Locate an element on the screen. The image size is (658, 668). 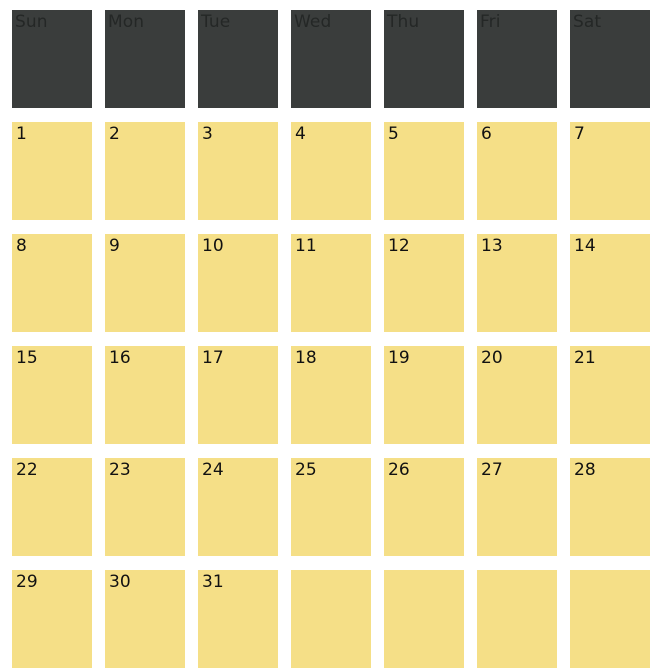
day-cell: 18 is located at coordinates (331, 395).